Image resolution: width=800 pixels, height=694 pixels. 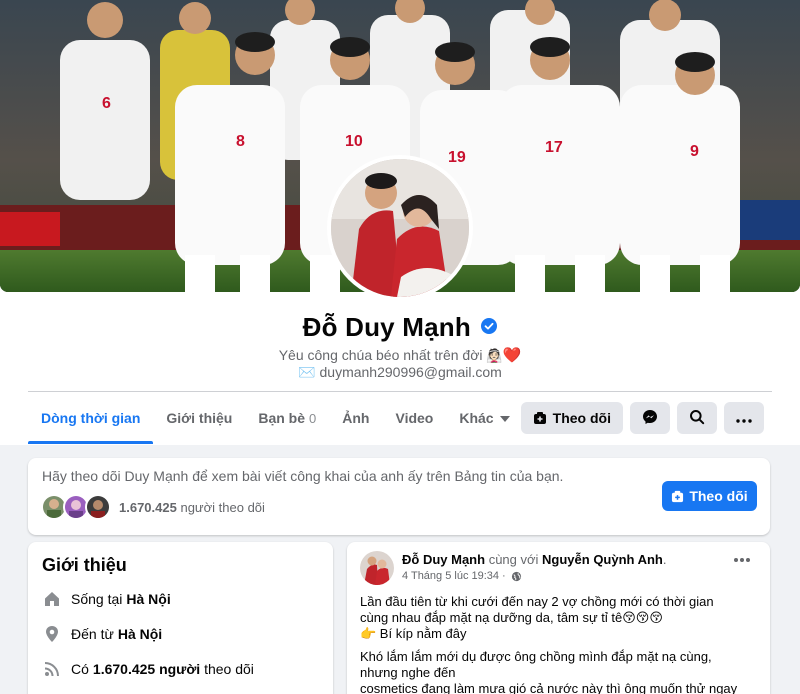 What do you see at coordinates (307, 372) in the screenshot?
I see `envelope-icon: ✉️` at bounding box center [307, 372].